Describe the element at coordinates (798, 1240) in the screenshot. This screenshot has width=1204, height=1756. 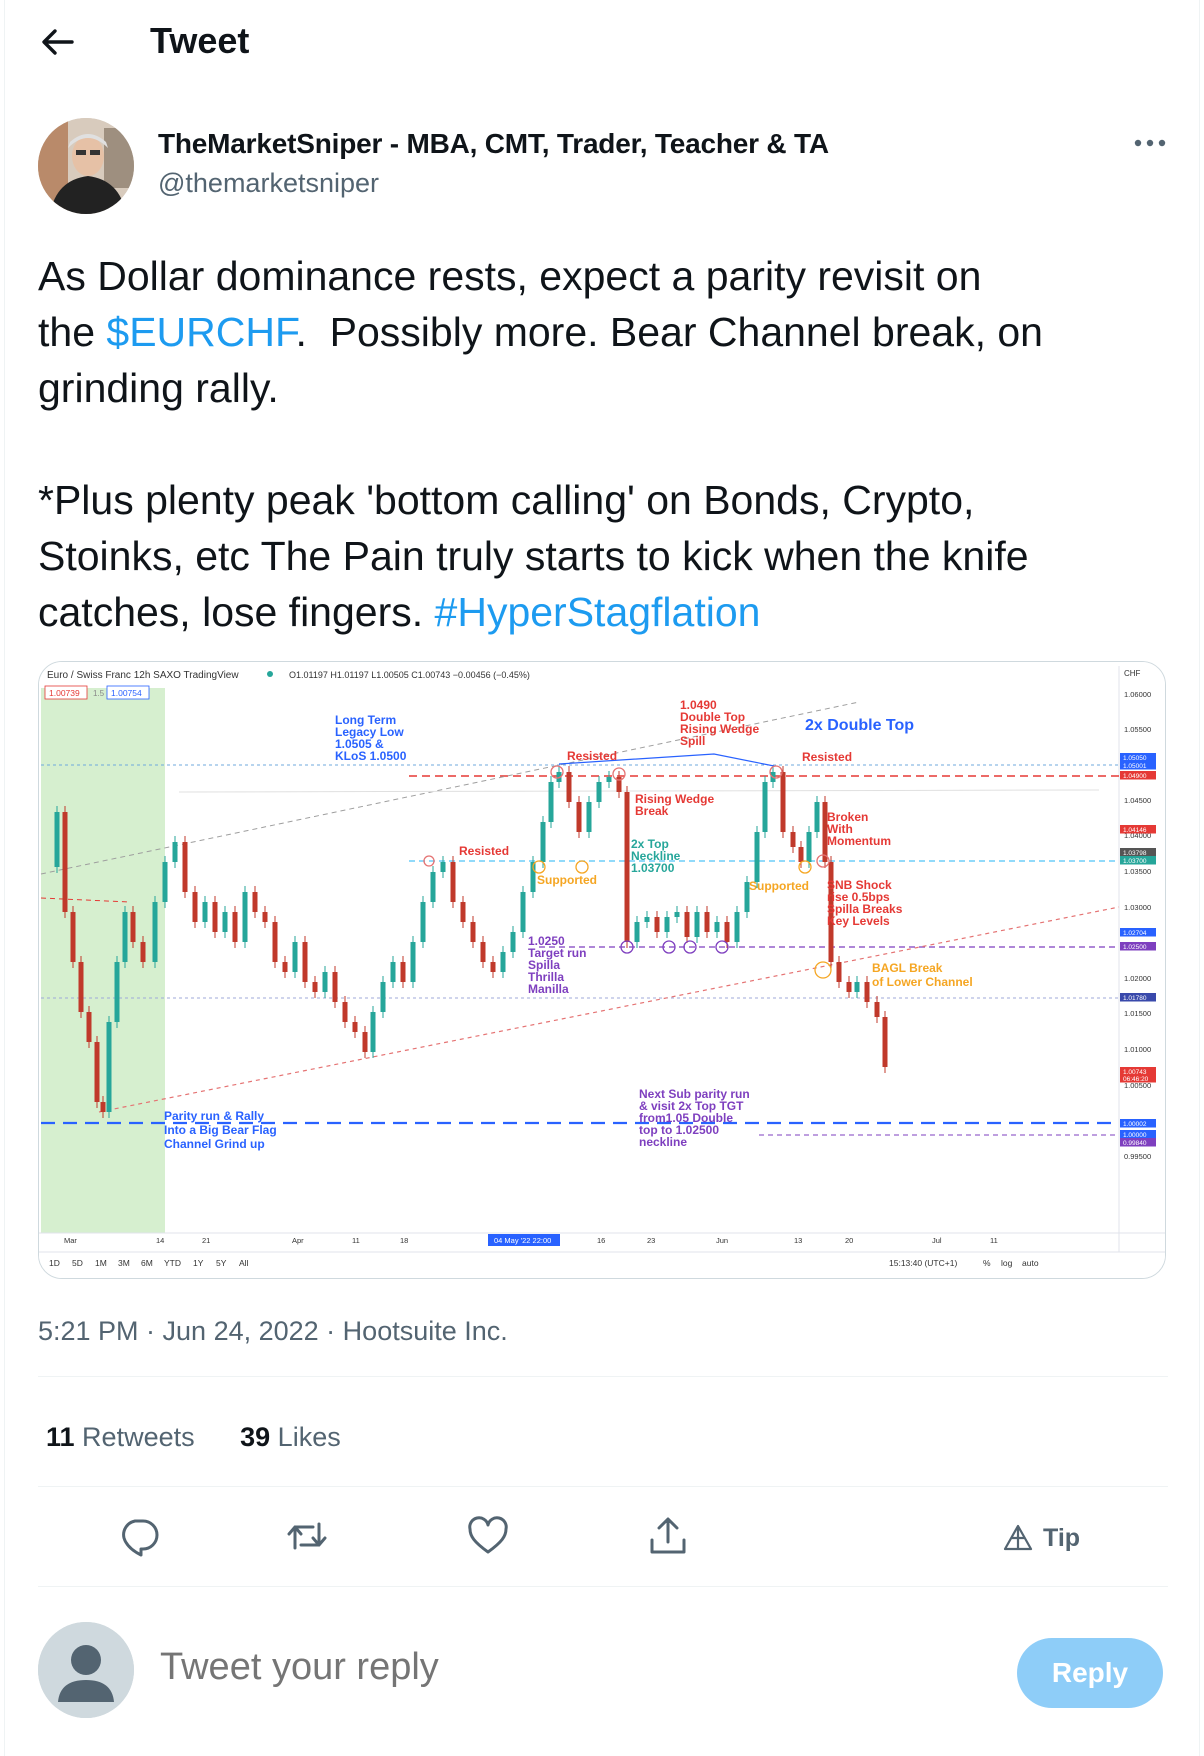
I see `time-axis-label: 13` at that location.